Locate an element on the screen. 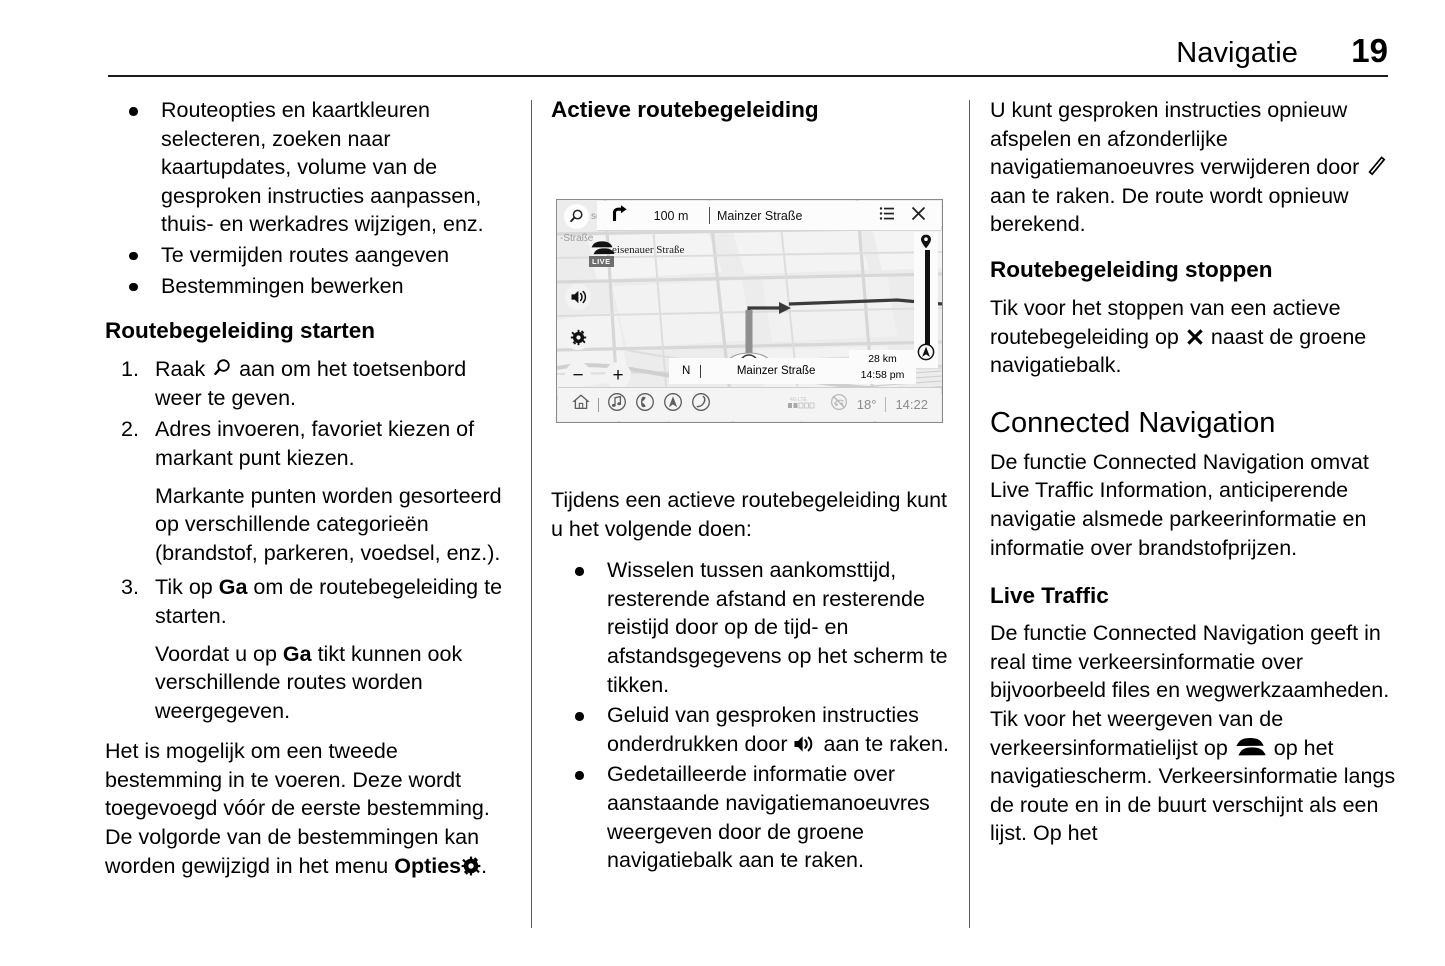 This screenshot has width=1445, height=966. system-bar: 4G LTE 18° 14:22 is located at coordinates (749, 404).